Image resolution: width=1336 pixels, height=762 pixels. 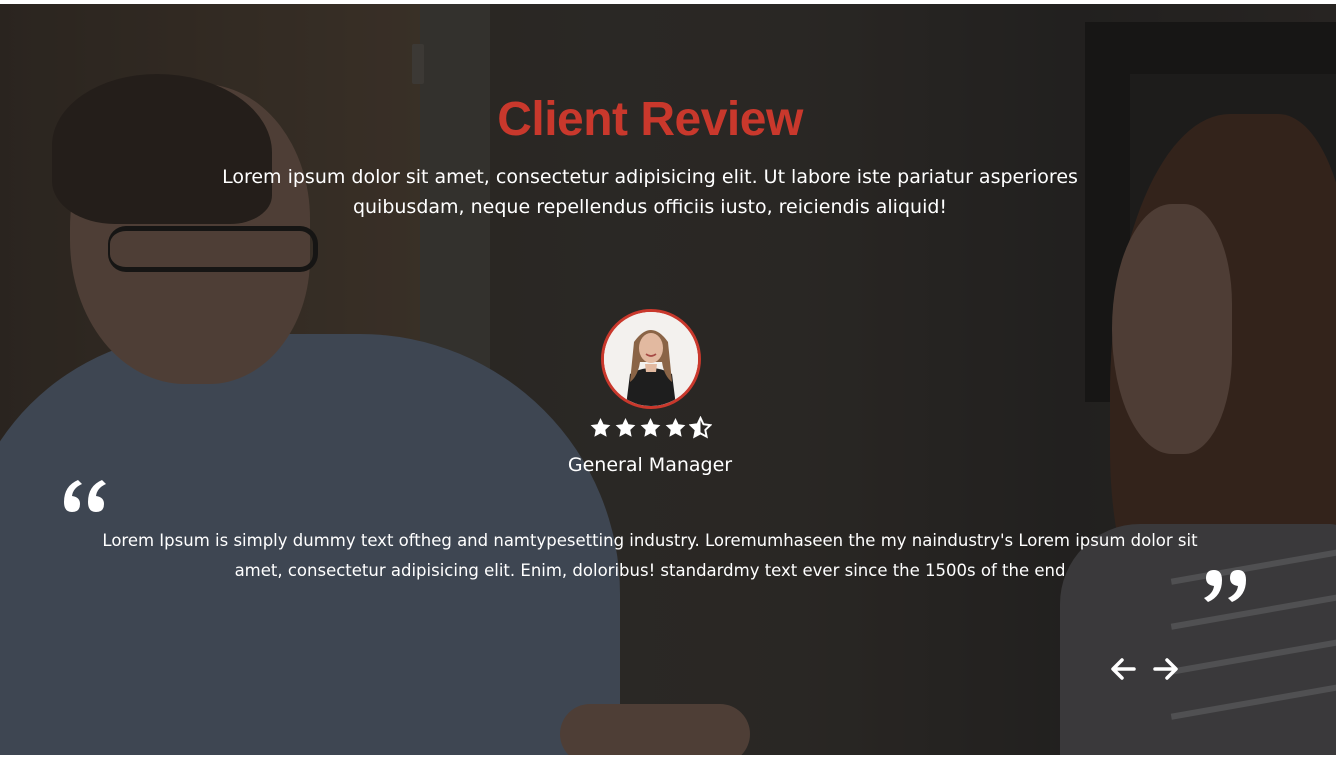 What do you see at coordinates (1222, 589) in the screenshot?
I see `quote-close-icon` at bounding box center [1222, 589].